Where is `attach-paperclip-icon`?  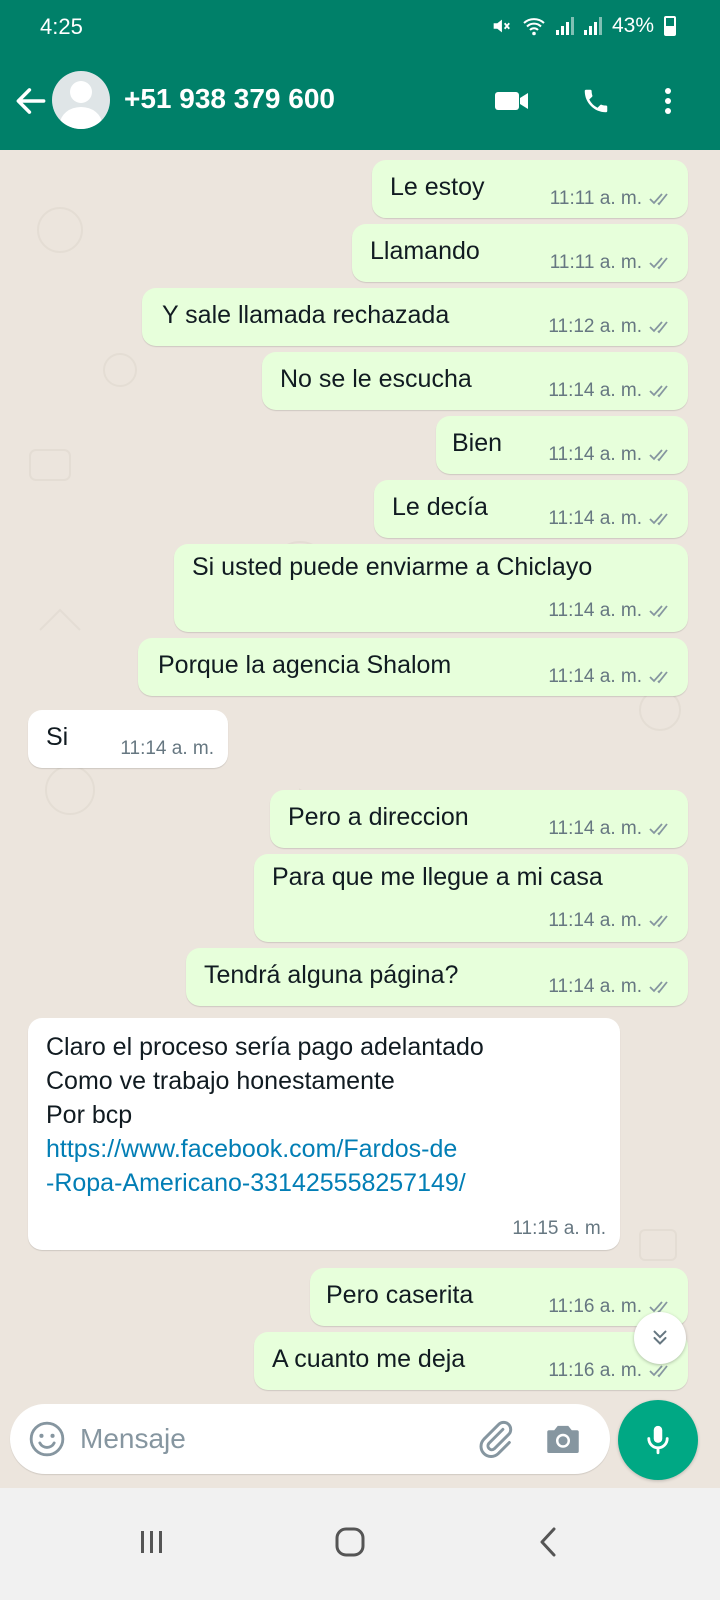 attach-paperclip-icon is located at coordinates (495, 1439).